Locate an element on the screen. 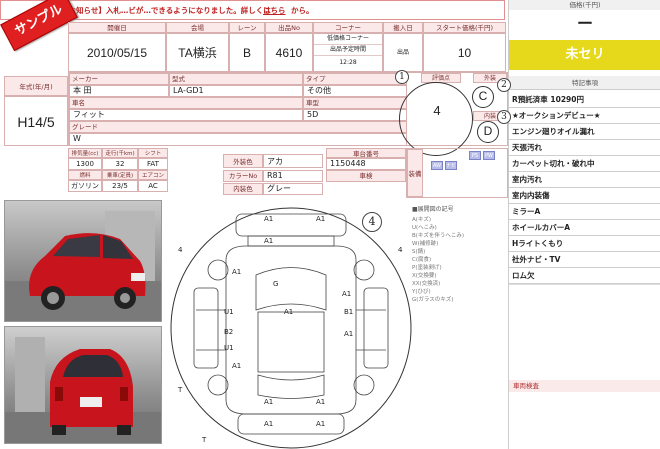 The width and height of the screenshot is (660, 449). current-price: ー is located at coordinates (584, 24).